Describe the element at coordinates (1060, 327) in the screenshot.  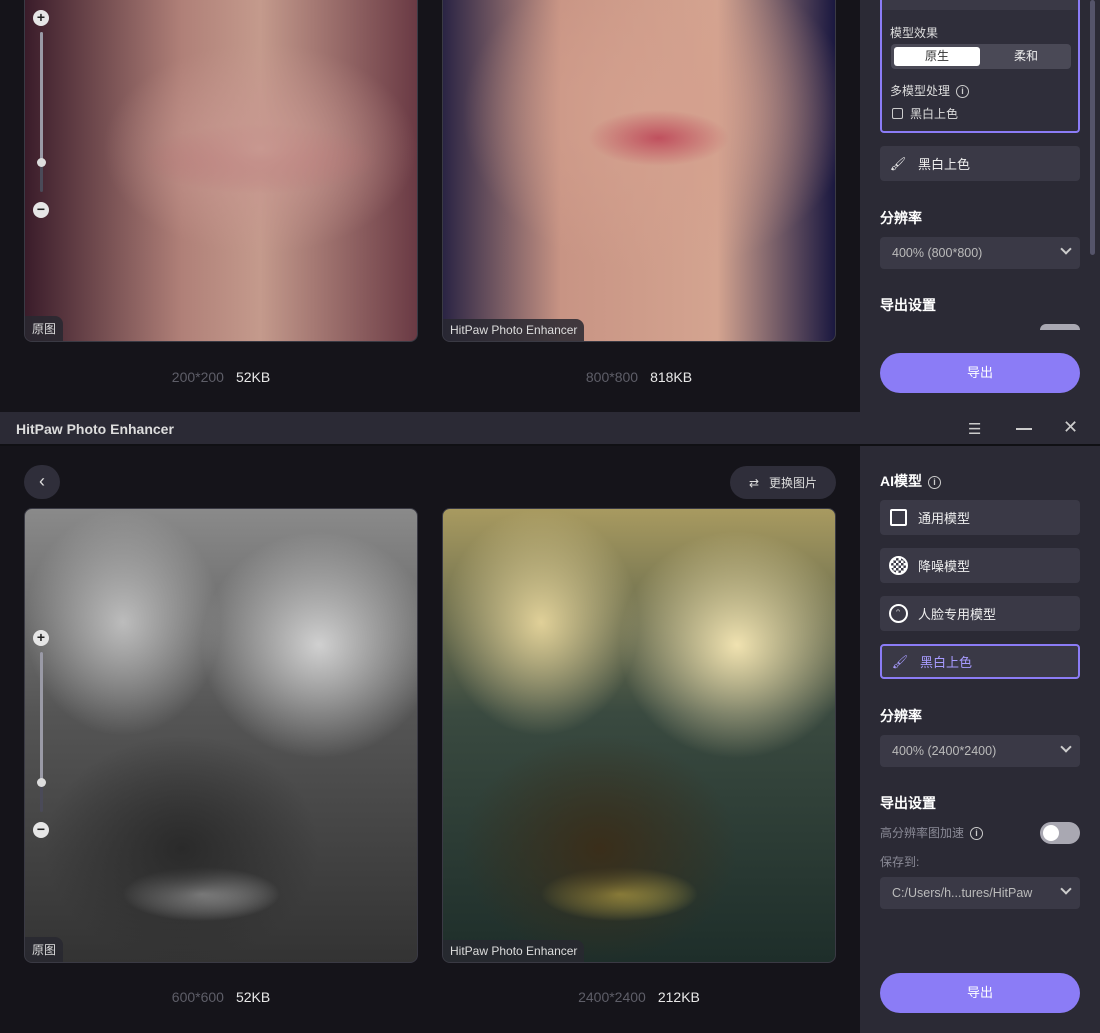
I see `toggle-partial` at that location.